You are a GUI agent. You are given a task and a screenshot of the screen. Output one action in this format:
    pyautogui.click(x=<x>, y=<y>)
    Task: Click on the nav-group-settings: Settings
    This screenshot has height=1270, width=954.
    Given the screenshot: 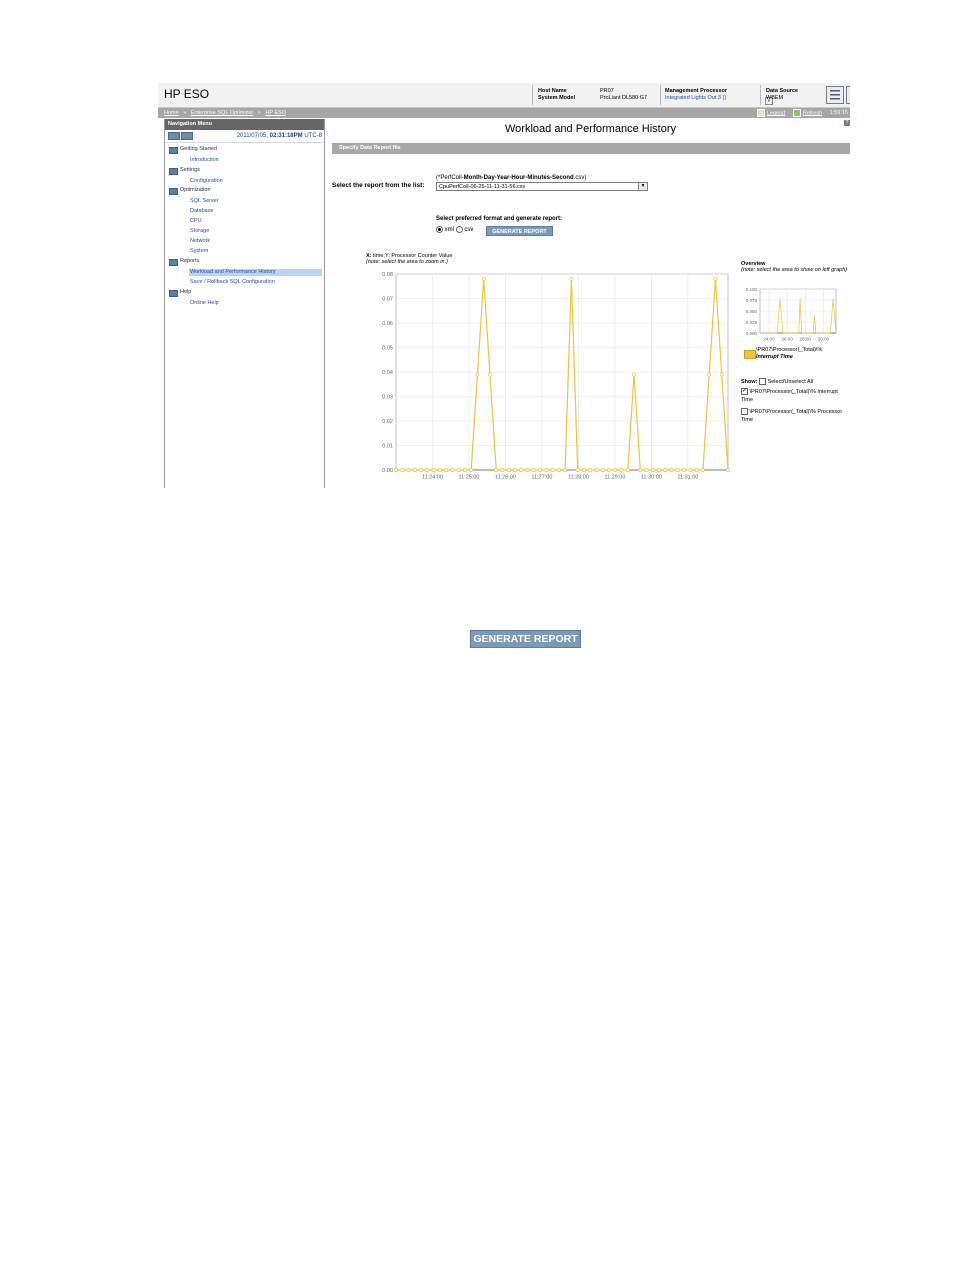 What is the action you would take?
    pyautogui.click(x=190, y=170)
    